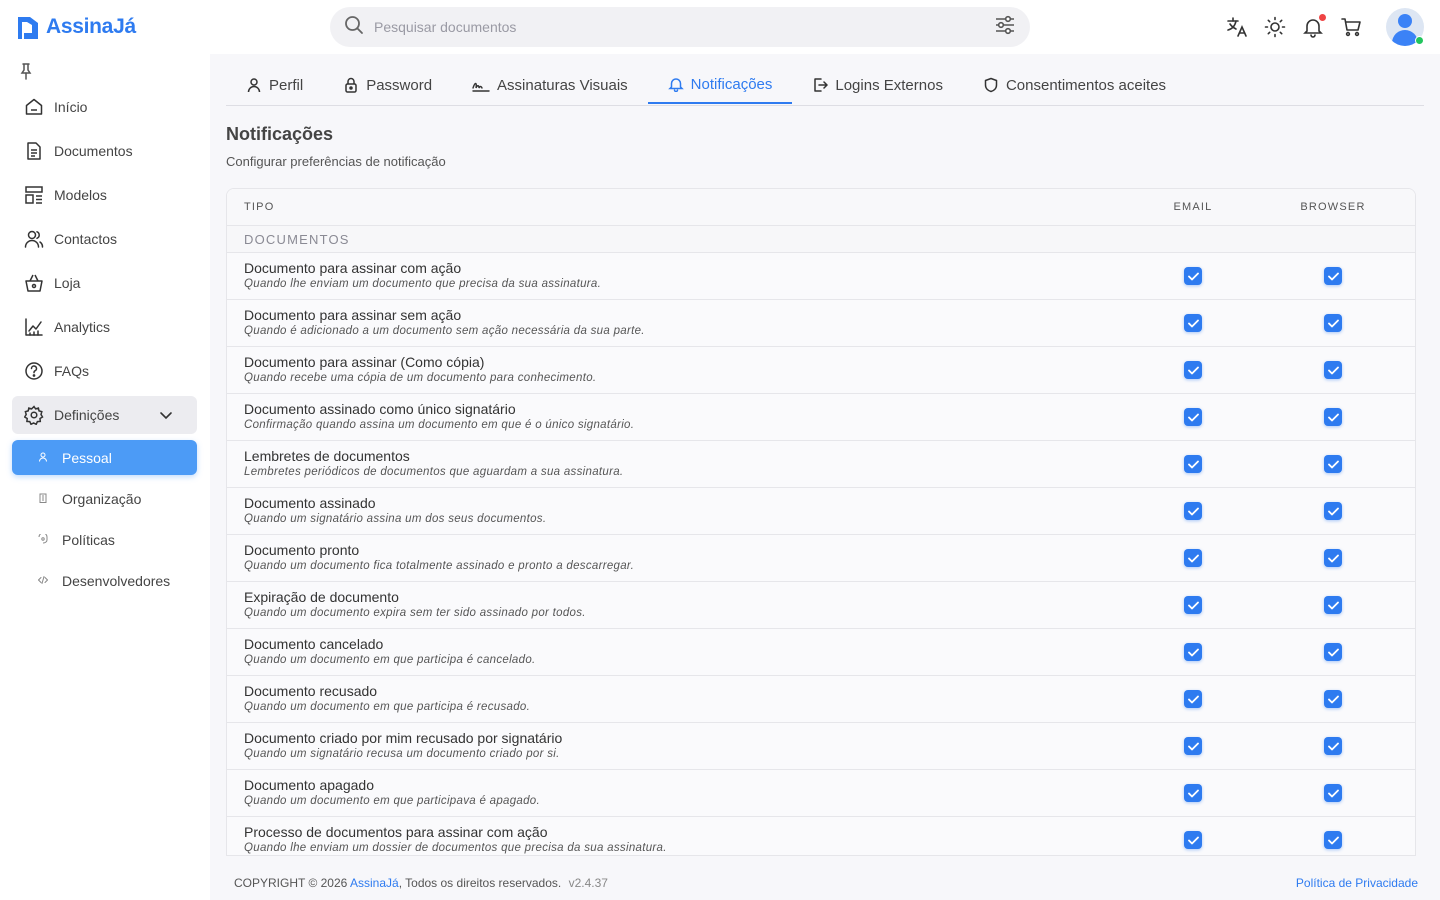  Describe the element at coordinates (684, 27) in the screenshot. I see `search-input` at that location.